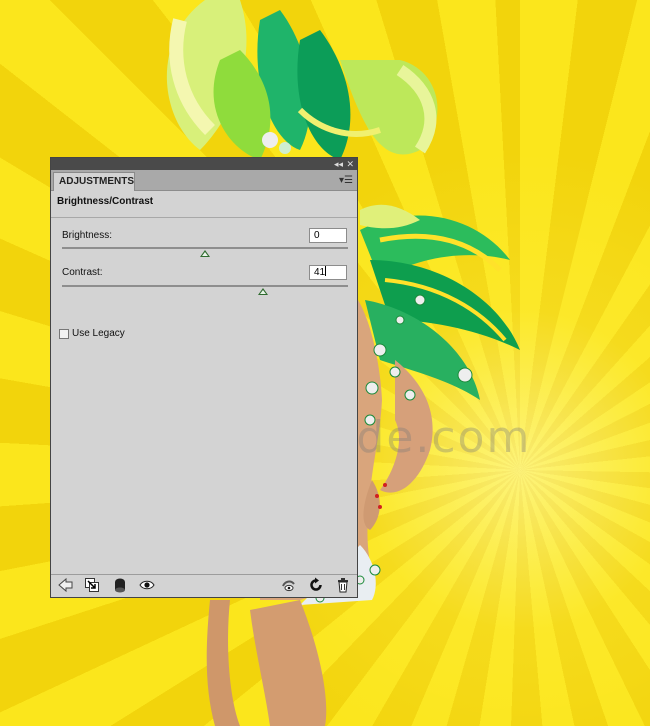 The width and height of the screenshot is (650, 726). Describe the element at coordinates (147, 585) in the screenshot. I see `visibility-eye-icon` at that location.